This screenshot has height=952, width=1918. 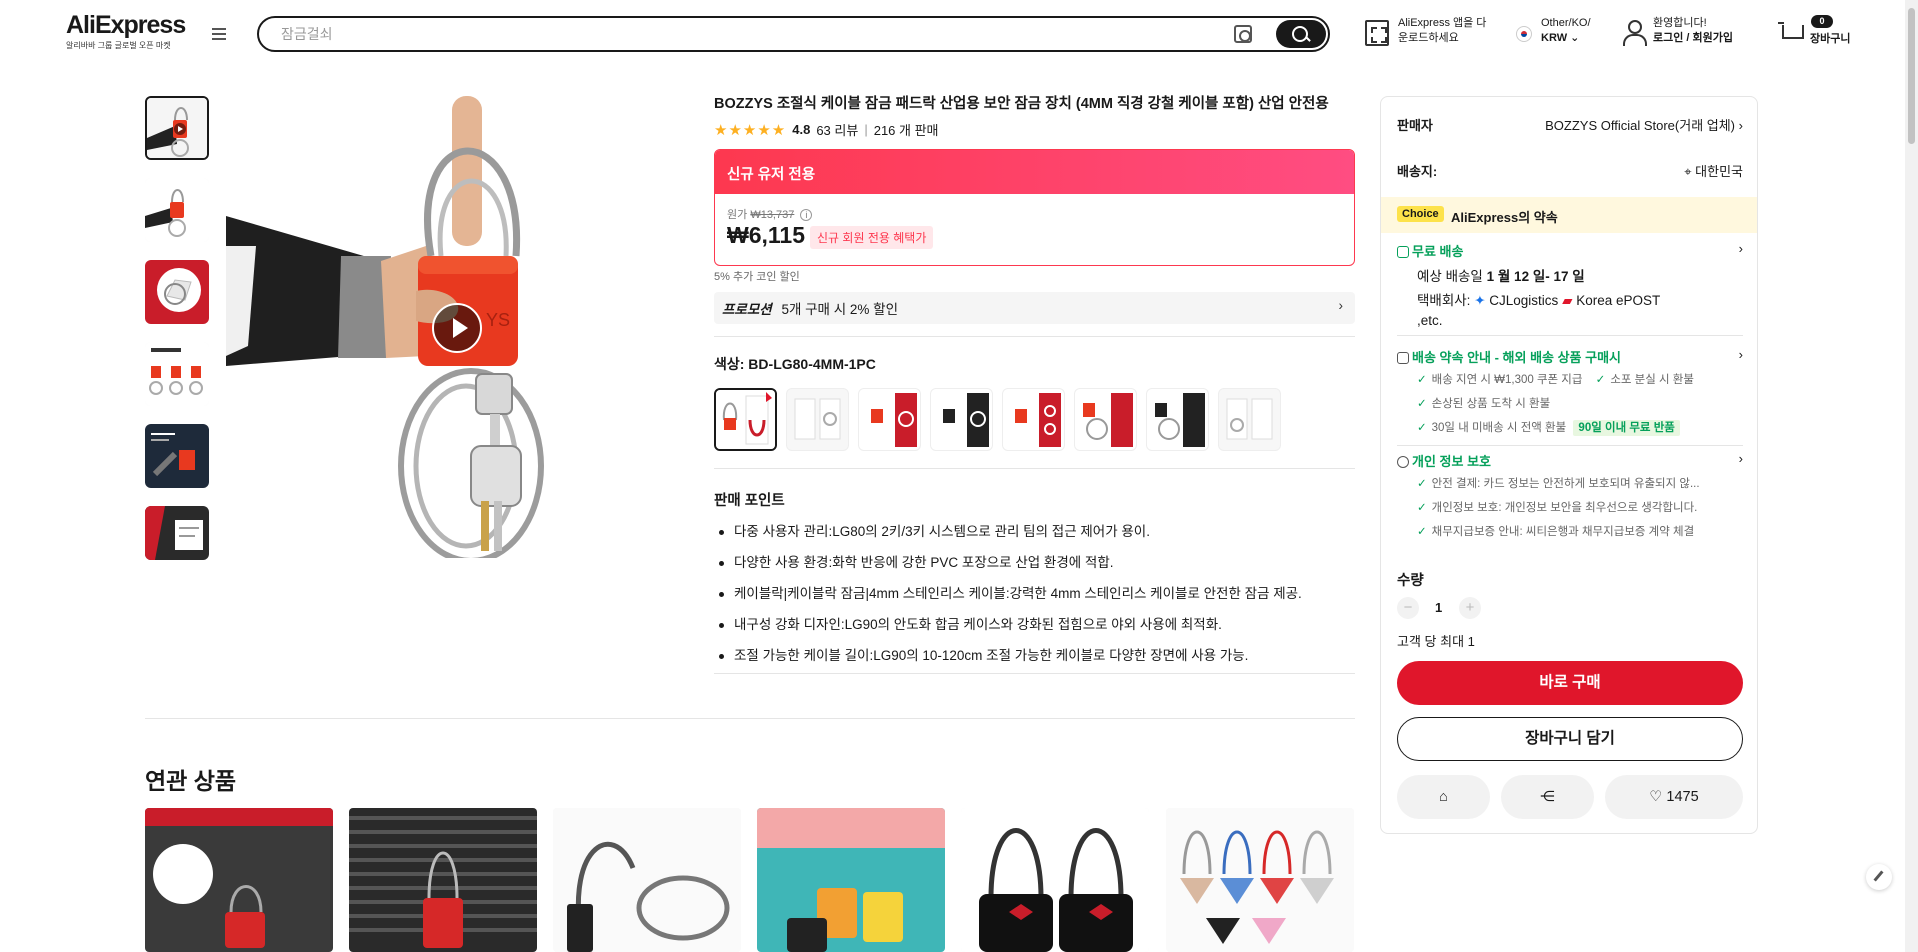 I want to click on selling-points-title: 판매 포인트, so click(x=749, y=501).